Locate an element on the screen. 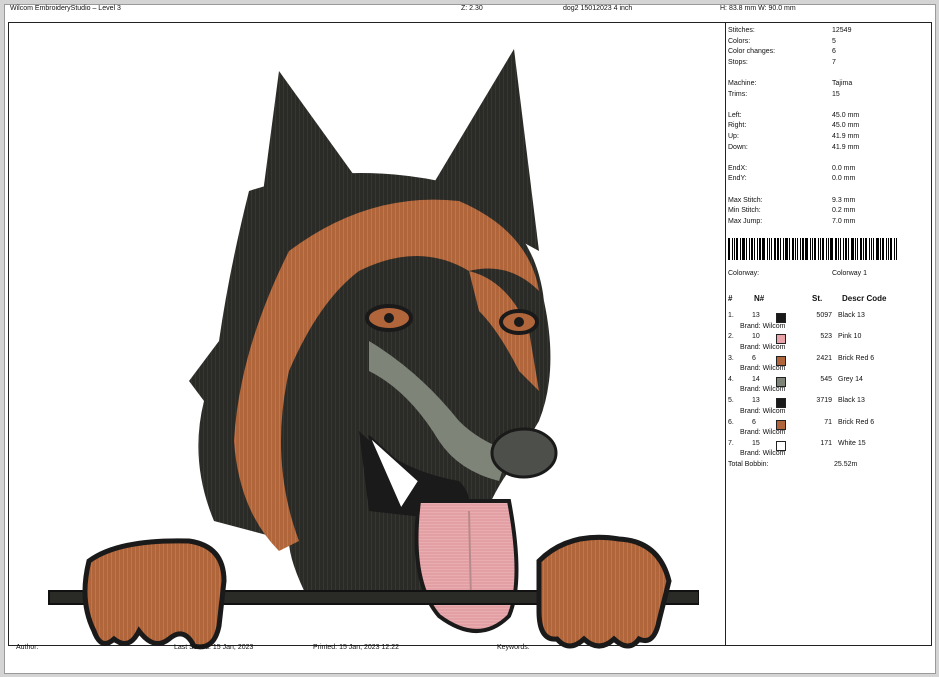  stat-label: Machine: is located at coordinates (742, 83).